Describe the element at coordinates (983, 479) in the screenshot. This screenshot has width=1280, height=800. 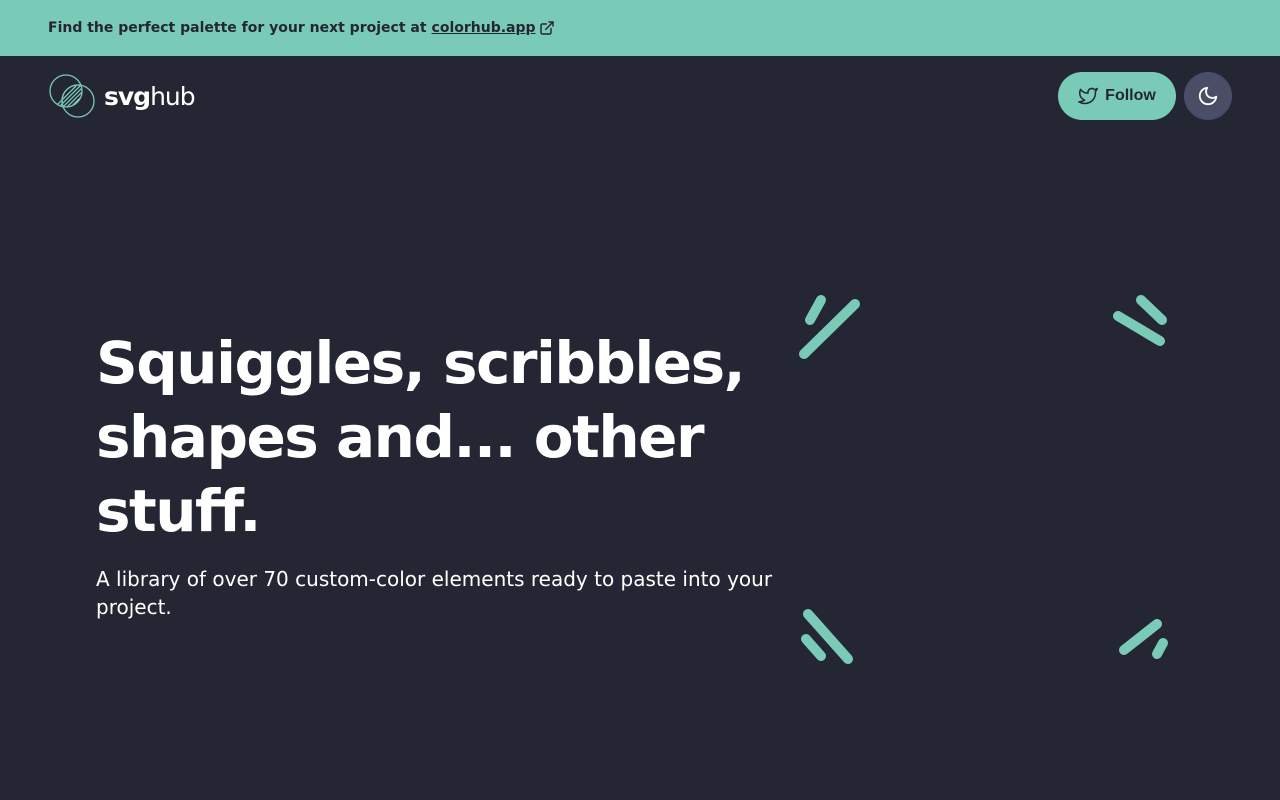
I see `decorative-marks-illustration` at that location.